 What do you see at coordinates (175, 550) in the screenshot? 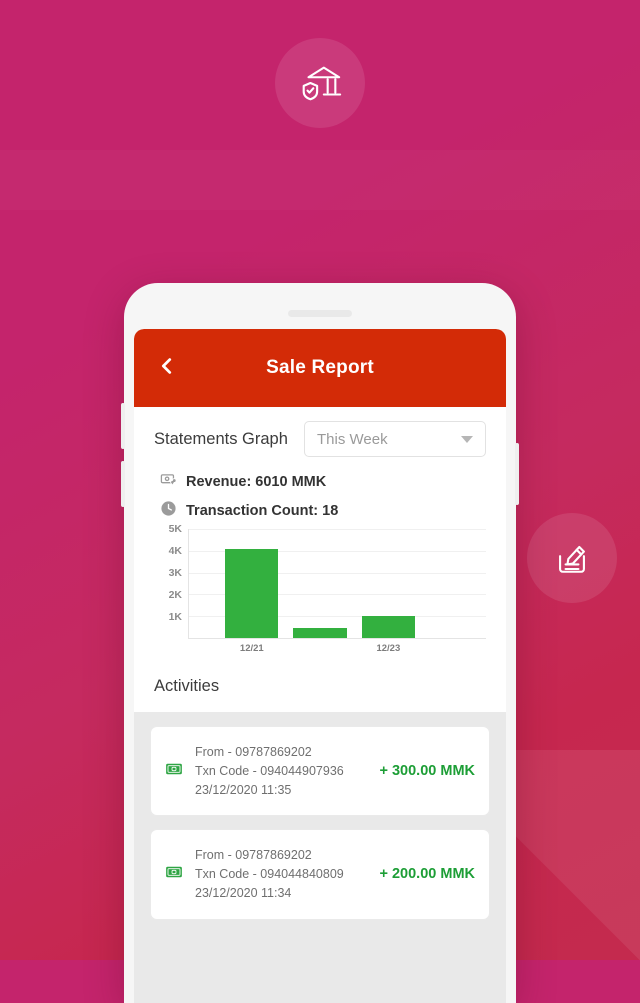
I see `chart-y-tick-label: 4K` at bounding box center [175, 550].